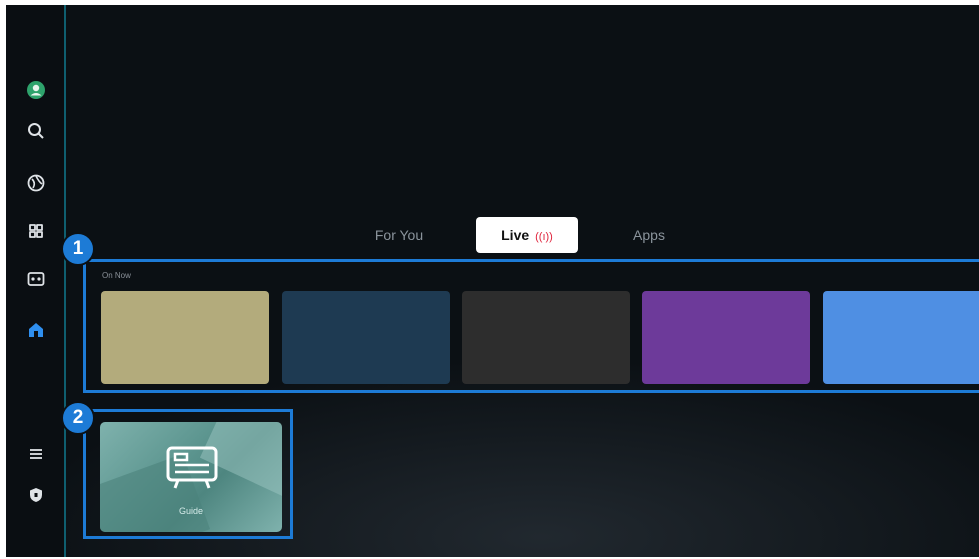 Image resolution: width=979 pixels, height=559 pixels. I want to click on apps-icon, so click(36, 231).